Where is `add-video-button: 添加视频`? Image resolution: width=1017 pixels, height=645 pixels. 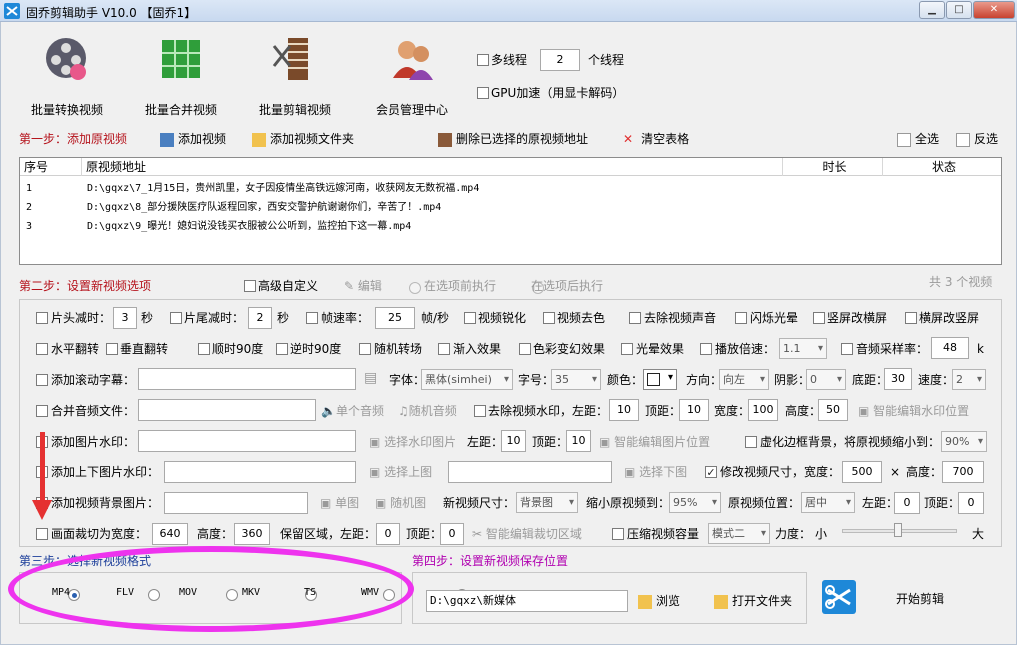
add-video-button: 添加视频 is located at coordinates (193, 139).